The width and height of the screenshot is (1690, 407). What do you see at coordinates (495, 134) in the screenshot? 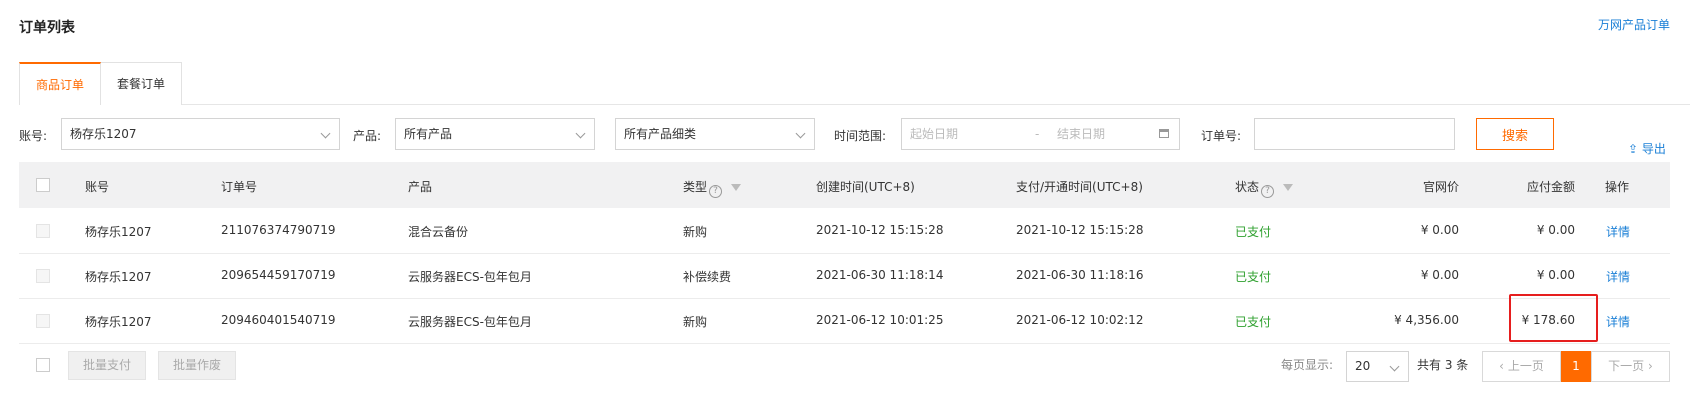
I see `product-select: 所有产品` at bounding box center [495, 134].